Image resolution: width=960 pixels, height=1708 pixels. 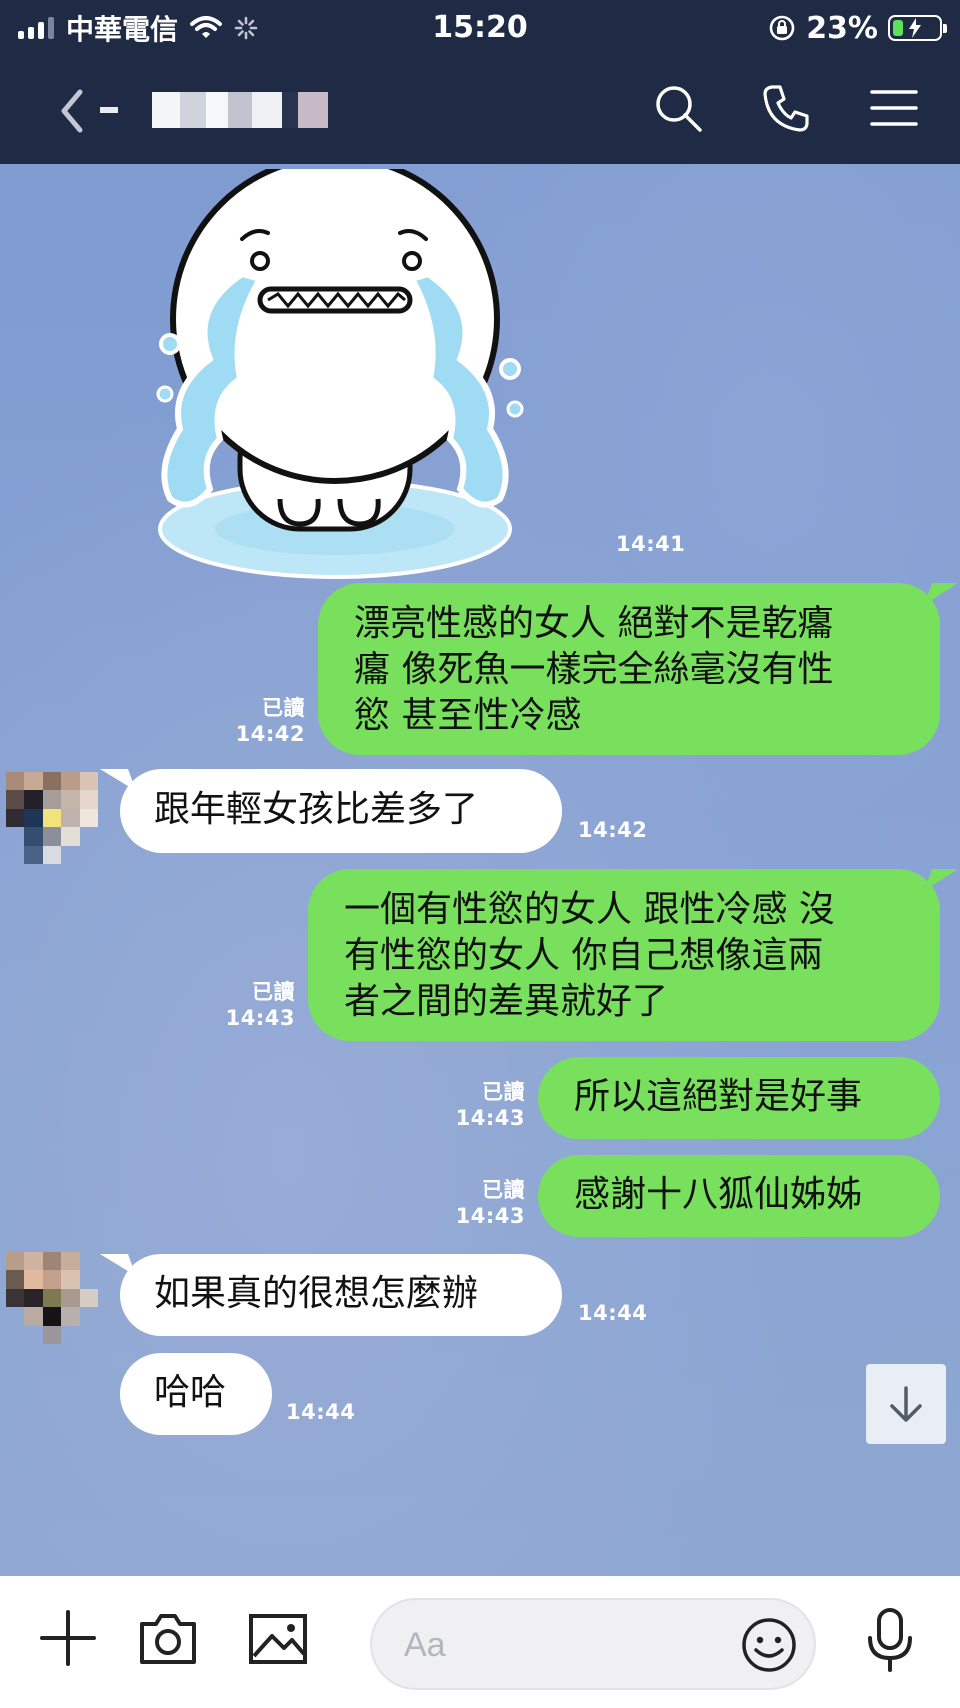 I want to click on phone-icon, so click(x=786, y=108).